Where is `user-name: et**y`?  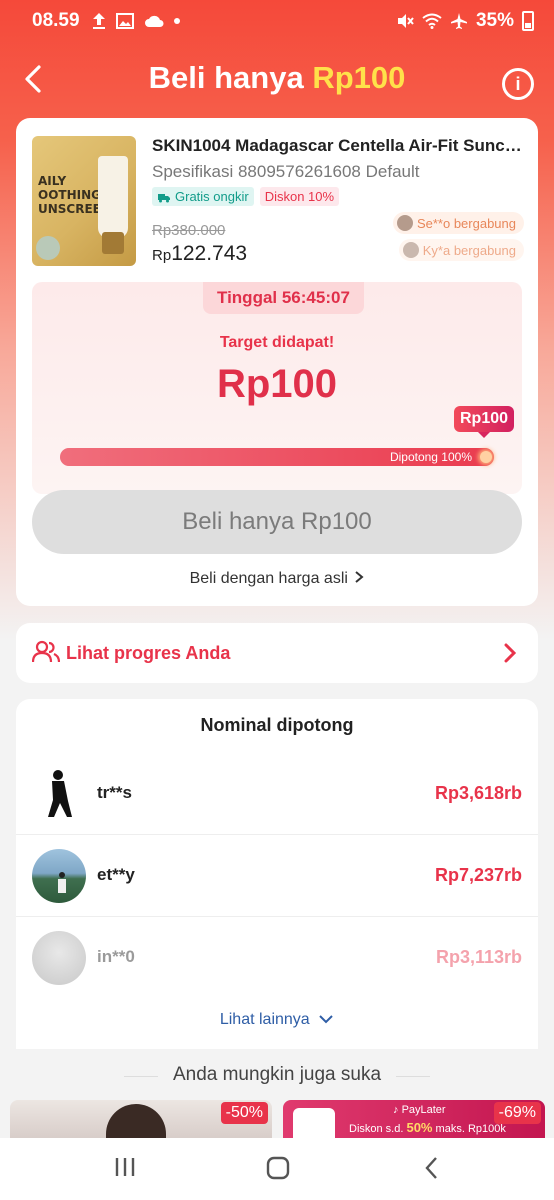 user-name: et**y is located at coordinates (116, 874).